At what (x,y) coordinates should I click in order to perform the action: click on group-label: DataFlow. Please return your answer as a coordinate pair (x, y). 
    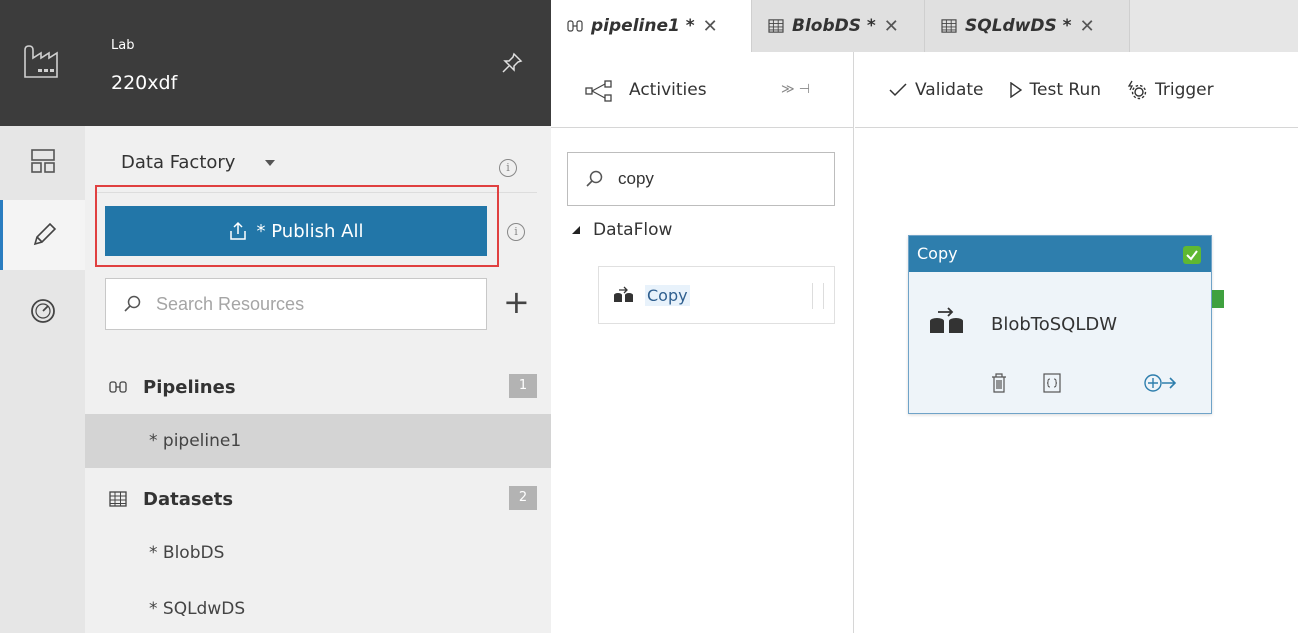
    Looking at the image, I should click on (633, 230).